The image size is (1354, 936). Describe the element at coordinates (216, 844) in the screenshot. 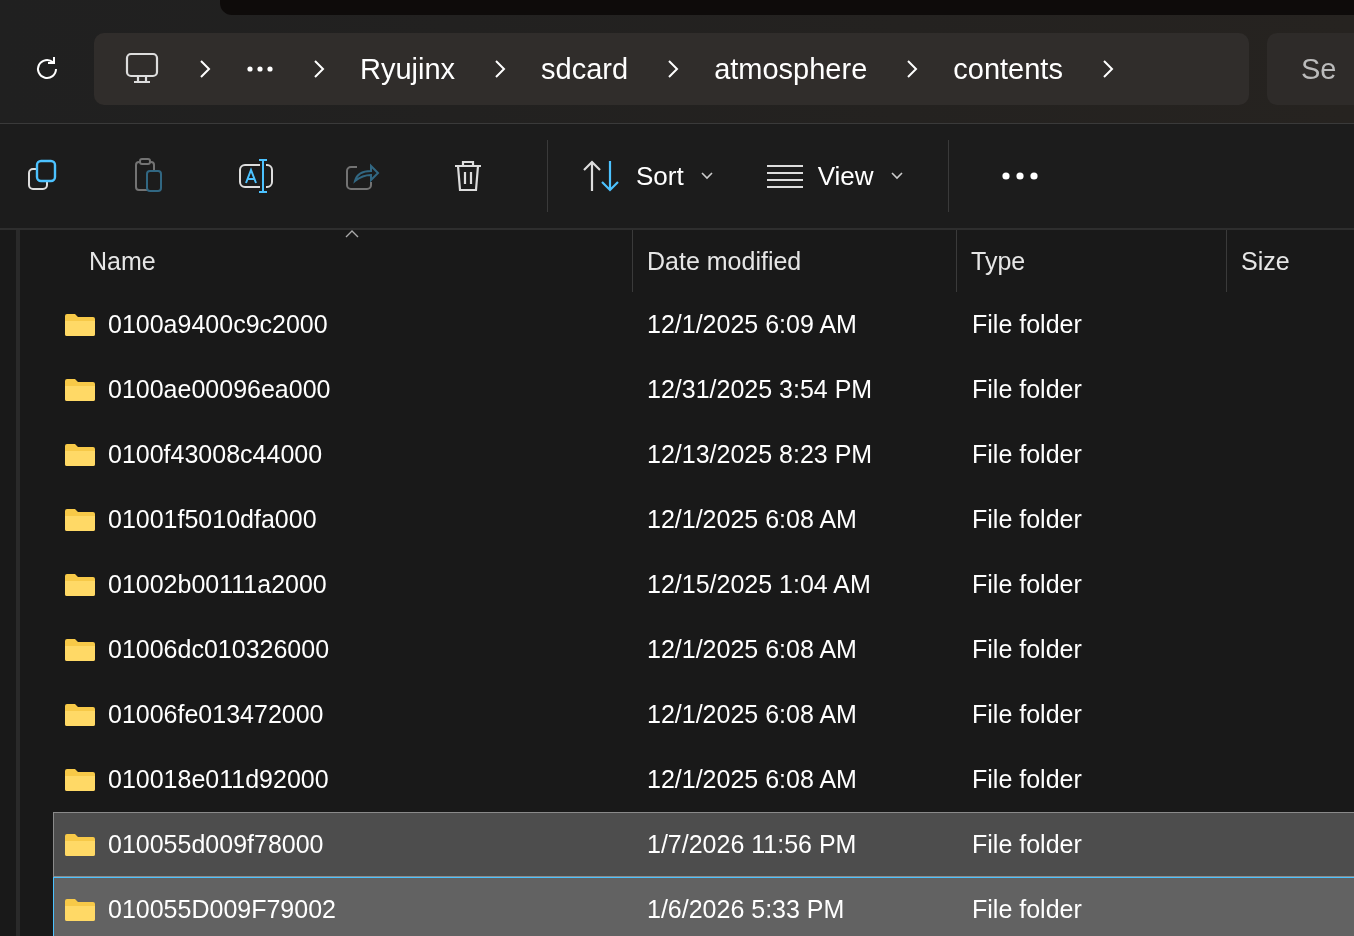

I see `file-name: 010055d009f78000` at that location.